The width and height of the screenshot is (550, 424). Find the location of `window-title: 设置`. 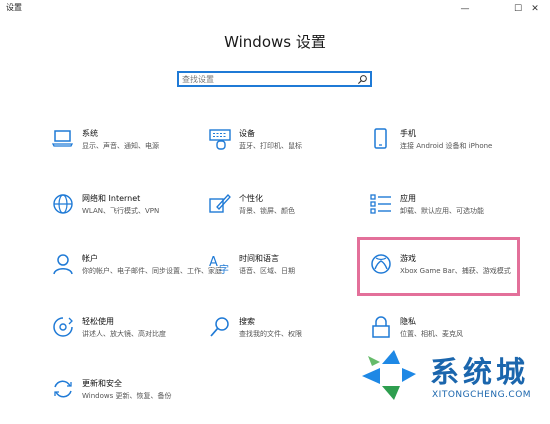

window-title: 设置 is located at coordinates (14, 7).